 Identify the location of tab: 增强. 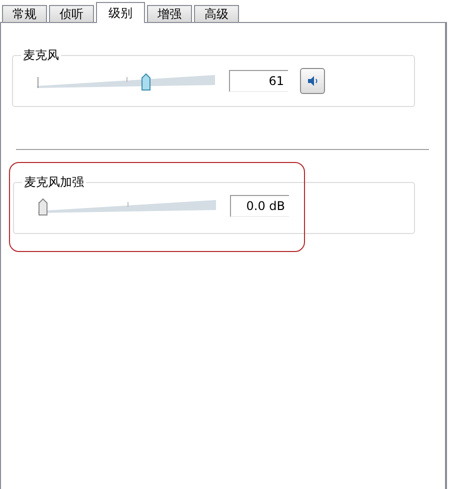
(169, 13).